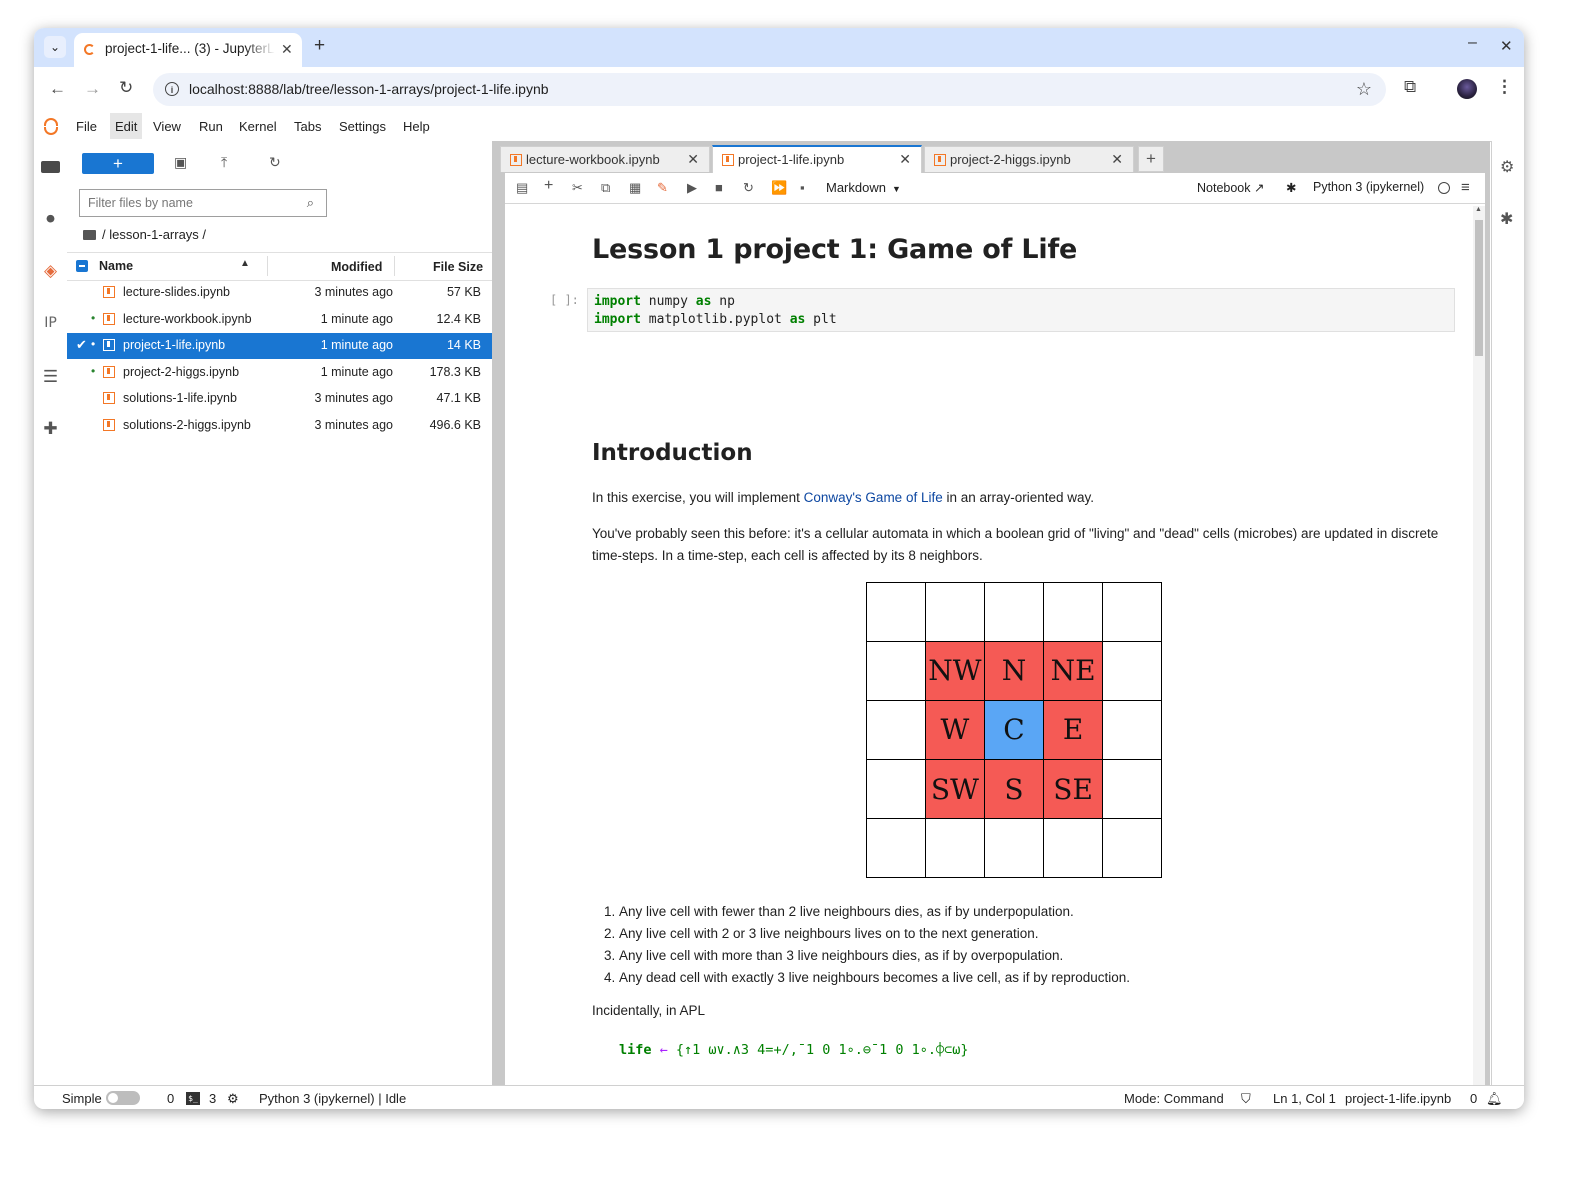 The height and width of the screenshot is (1183, 1590). I want to click on cursor-position: Ln 1, Col 1, so click(1304, 1098).